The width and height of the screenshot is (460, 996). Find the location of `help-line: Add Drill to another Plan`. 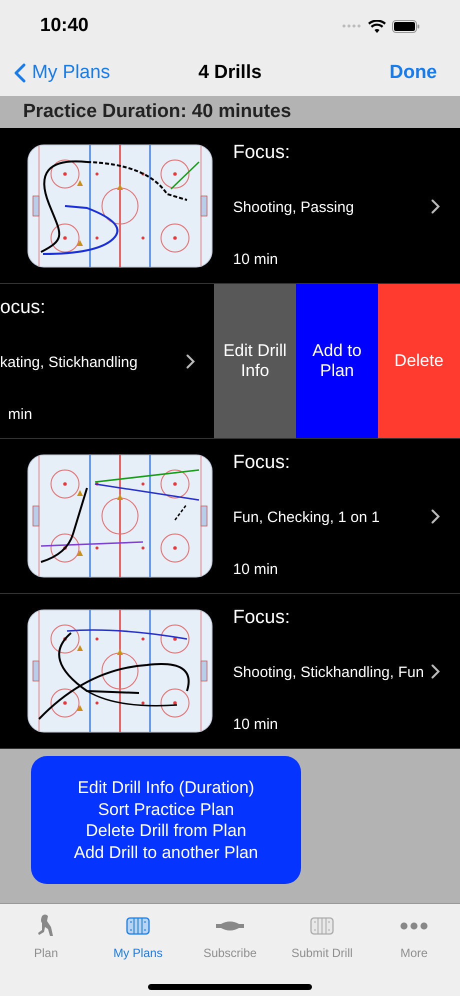

help-line: Add Drill to another Plan is located at coordinates (166, 852).